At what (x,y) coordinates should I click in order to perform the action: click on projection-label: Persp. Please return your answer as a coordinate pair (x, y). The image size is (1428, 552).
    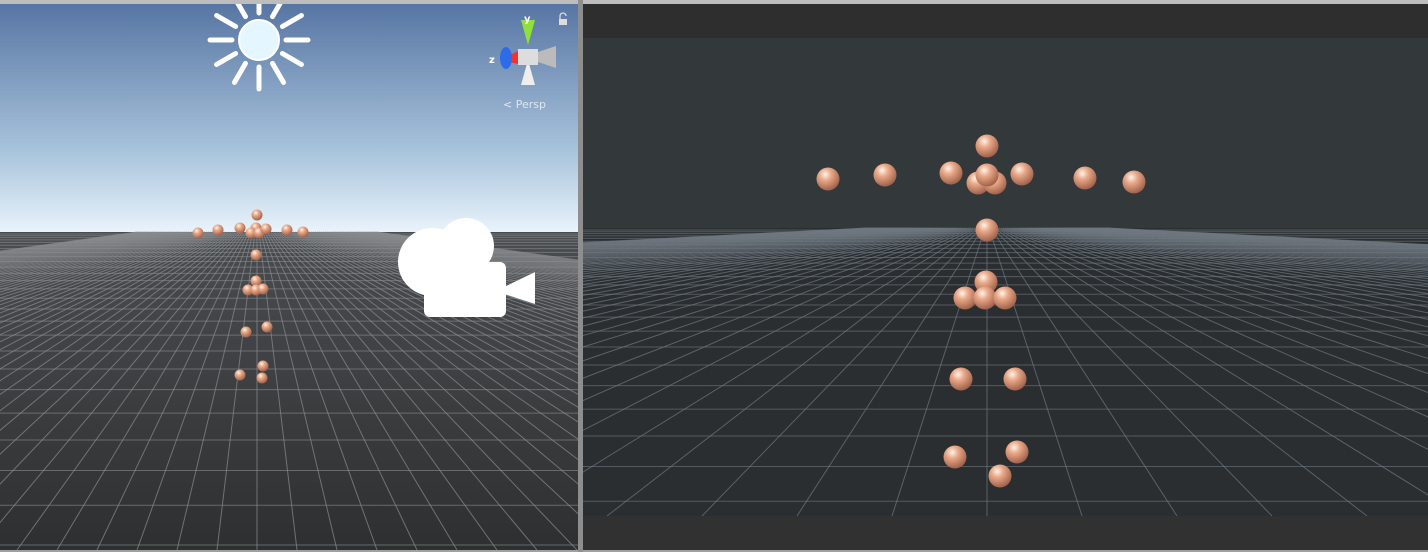
    Looking at the image, I should click on (530, 104).